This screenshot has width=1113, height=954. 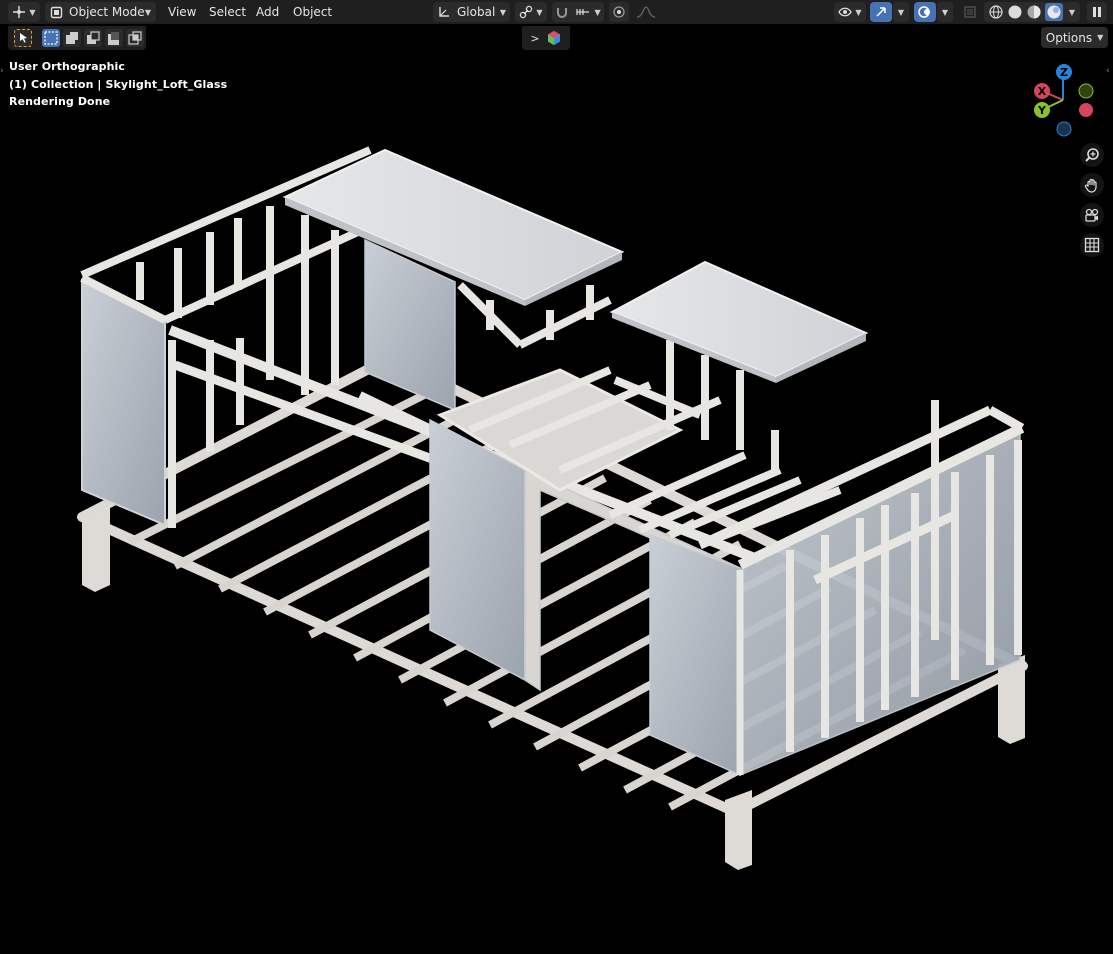 I want to click on pivot-point-button: ▼, so click(x=531, y=12).